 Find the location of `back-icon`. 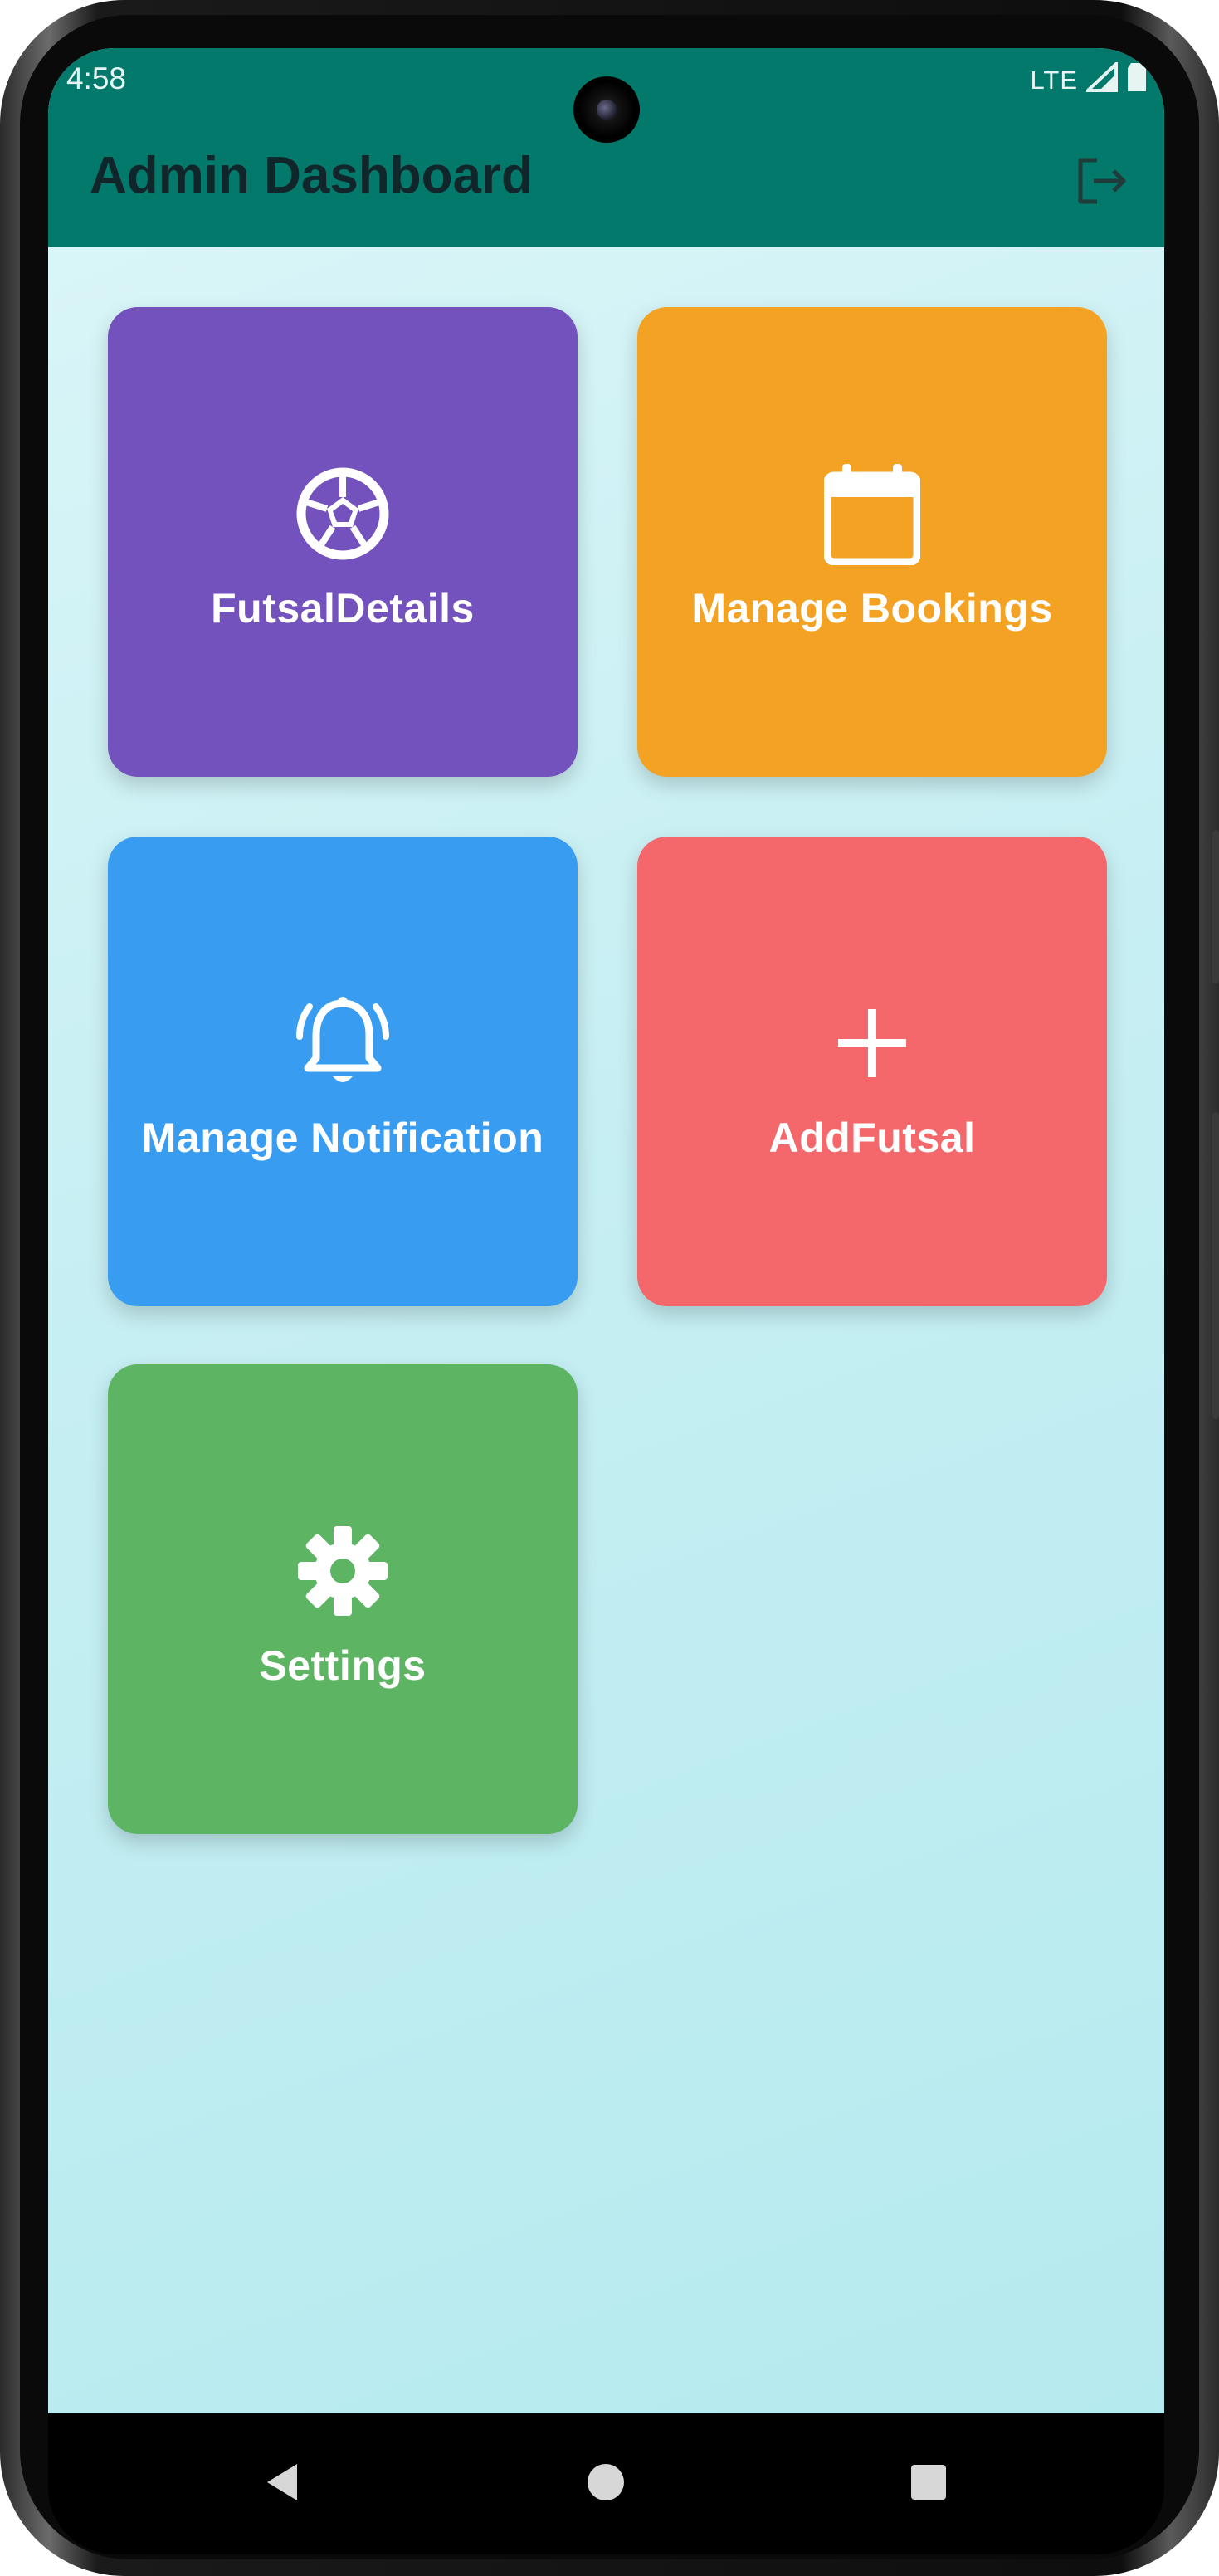

back-icon is located at coordinates (282, 2484).